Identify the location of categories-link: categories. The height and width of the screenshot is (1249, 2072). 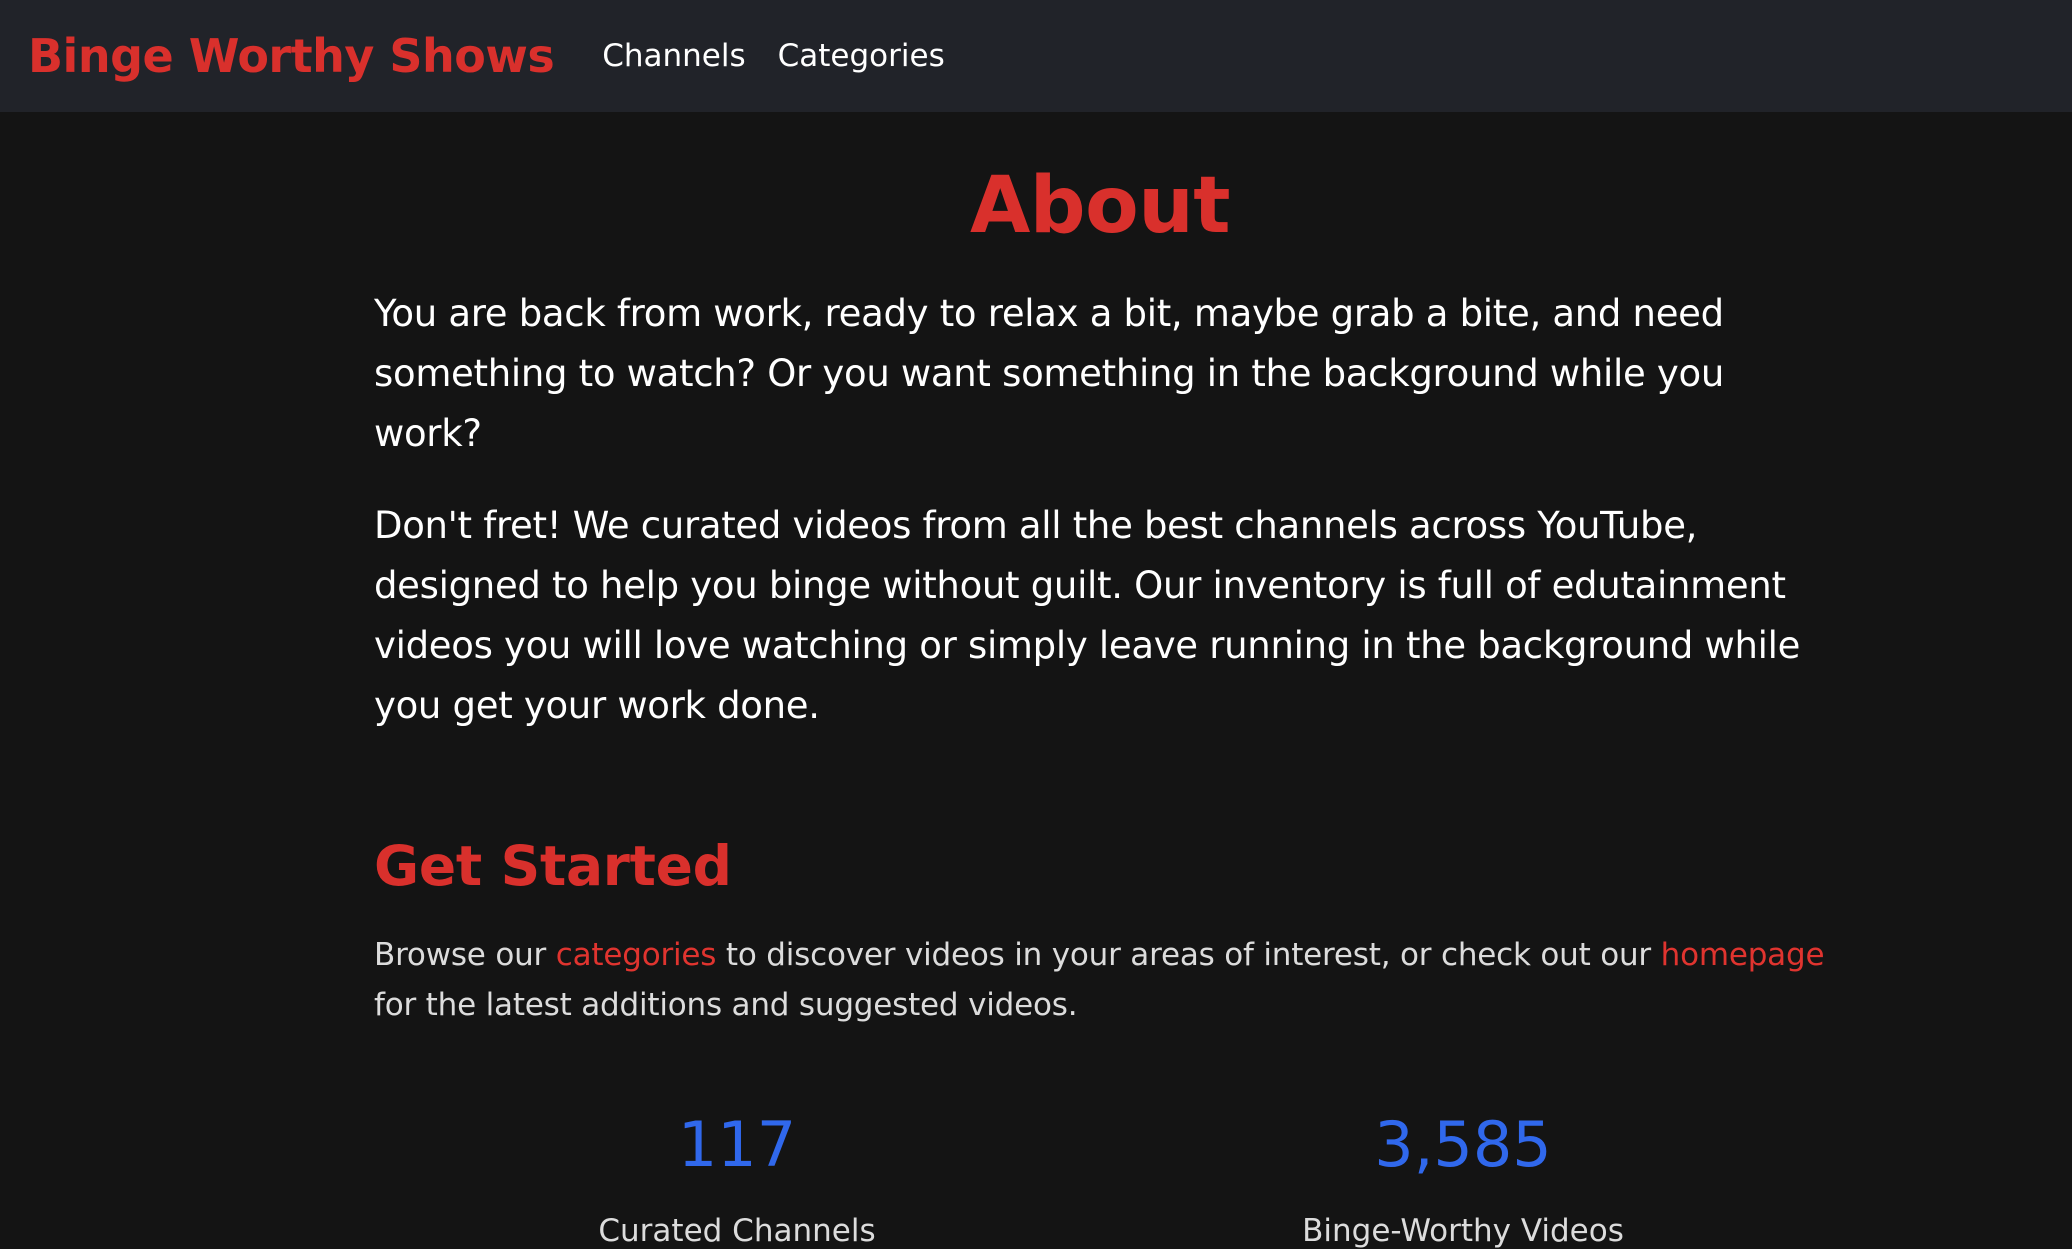
(636, 955).